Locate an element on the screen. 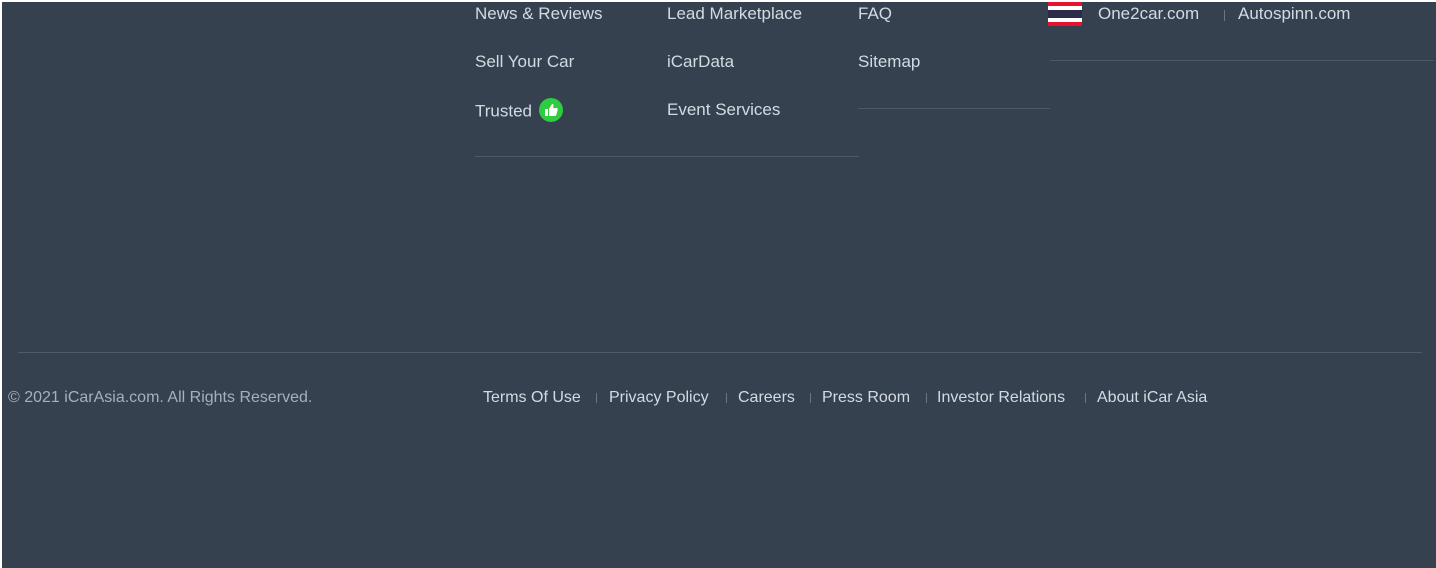  press-room-link: Press Room is located at coordinates (866, 398).